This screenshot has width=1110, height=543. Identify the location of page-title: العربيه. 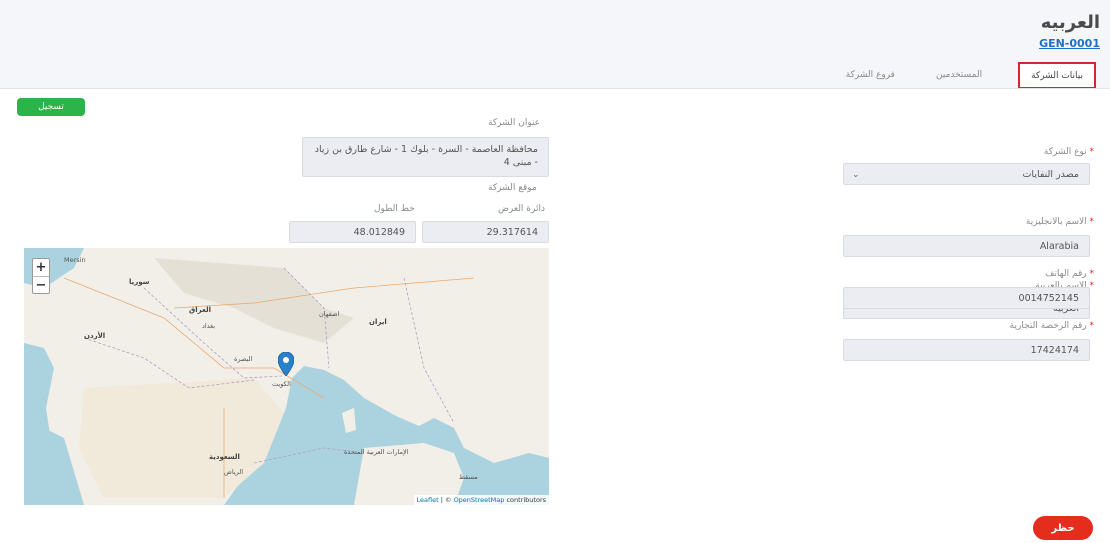
(1070, 22).